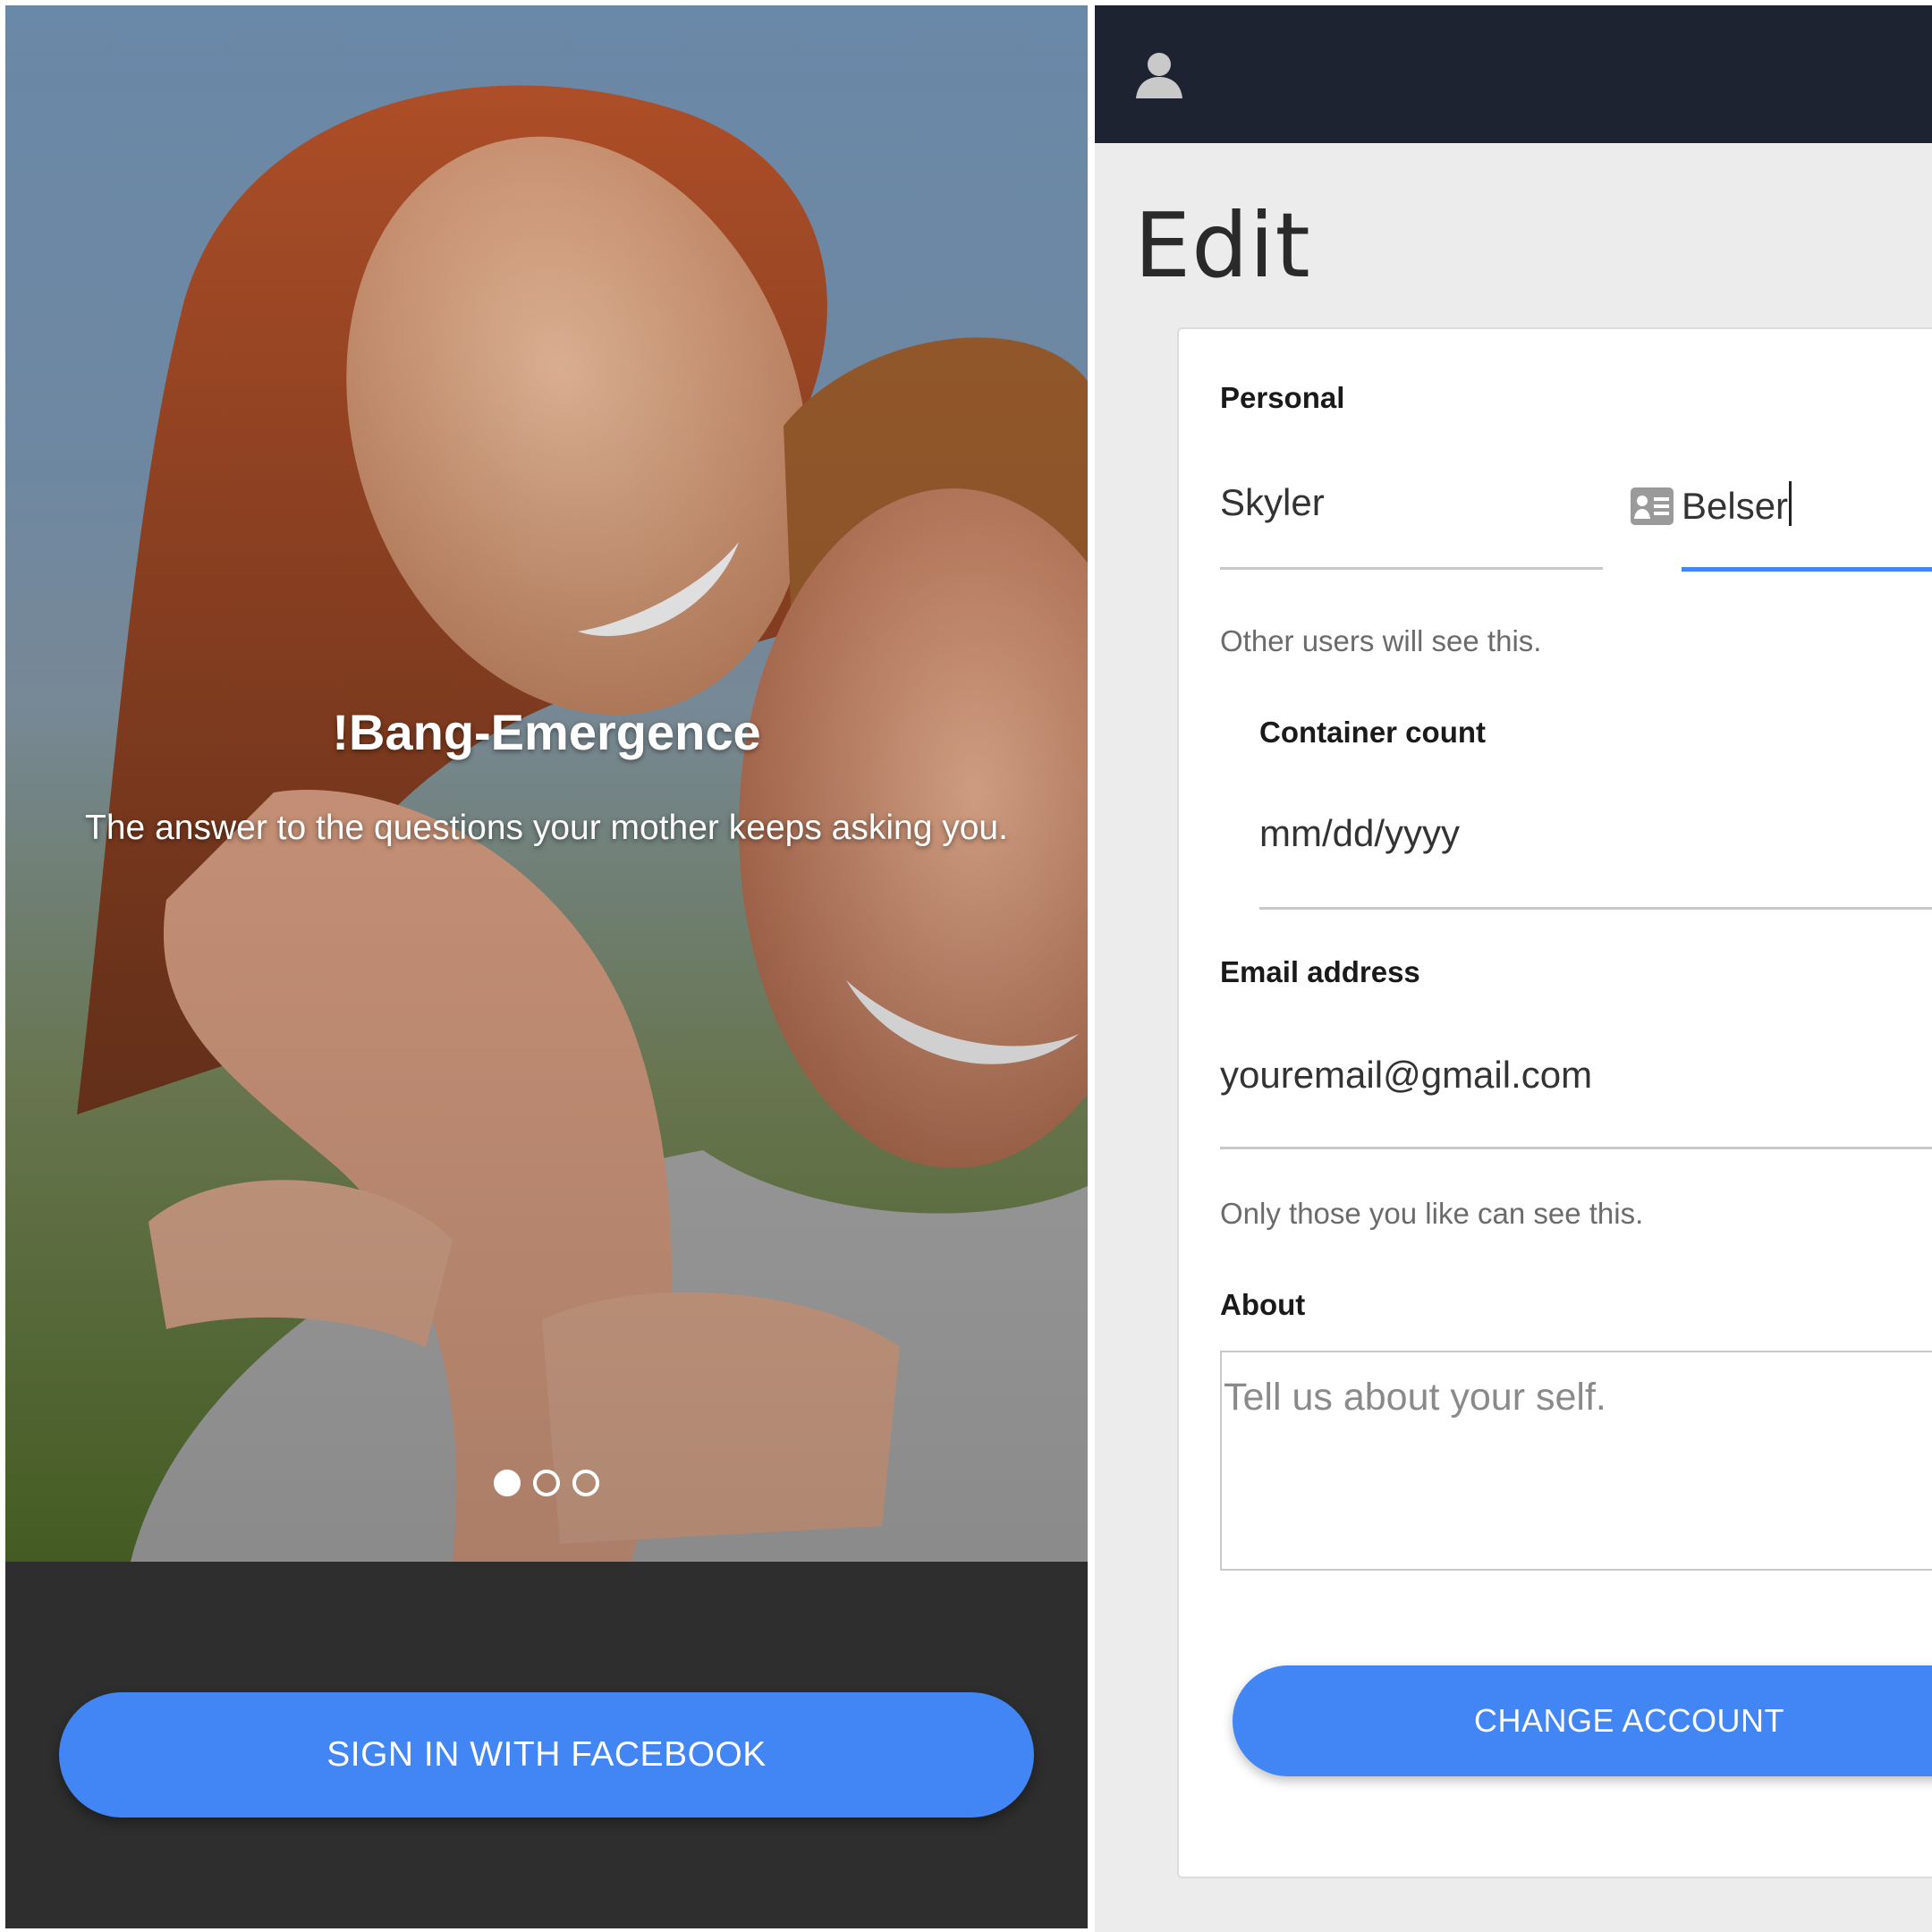 The width and height of the screenshot is (1932, 1932). What do you see at coordinates (1263, 1304) in the screenshot?
I see `about-label: About` at bounding box center [1263, 1304].